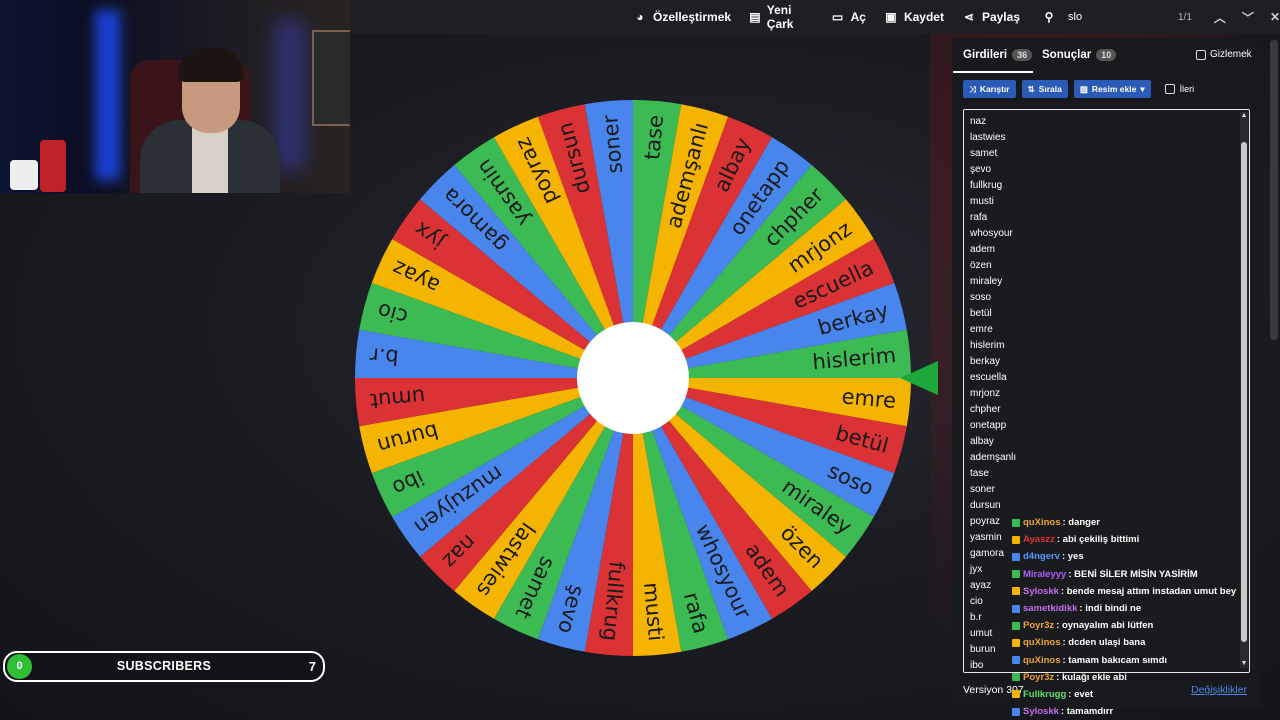 This screenshot has height=720, width=1280. I want to click on close-icon: ✕, so click(1275, 17).